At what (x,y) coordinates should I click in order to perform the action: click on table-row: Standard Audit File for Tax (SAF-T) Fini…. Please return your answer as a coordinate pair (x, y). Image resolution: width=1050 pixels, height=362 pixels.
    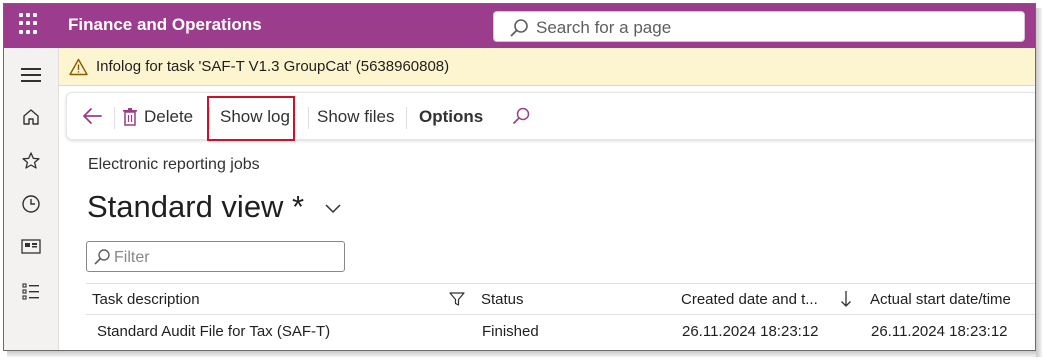
    Looking at the image, I should click on (560, 332).